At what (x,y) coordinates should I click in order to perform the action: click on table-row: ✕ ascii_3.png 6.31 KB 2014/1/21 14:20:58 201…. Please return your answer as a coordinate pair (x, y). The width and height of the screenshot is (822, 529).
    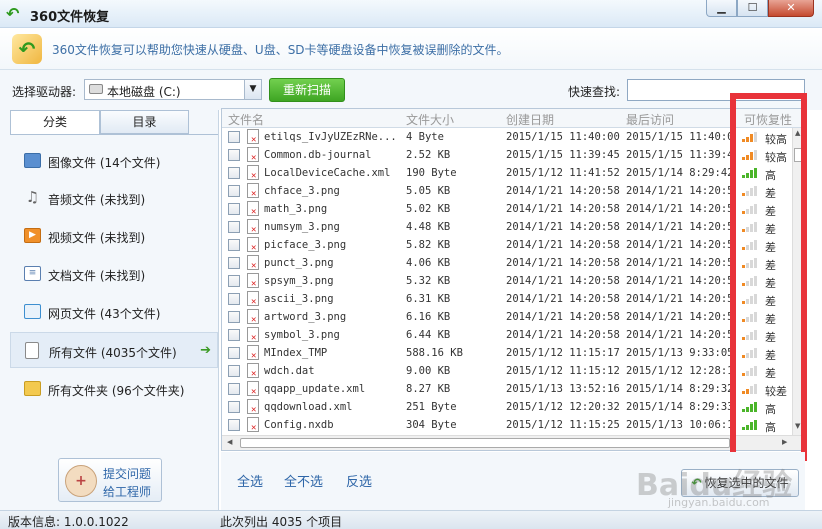
    Looking at the image, I should click on (507, 299).